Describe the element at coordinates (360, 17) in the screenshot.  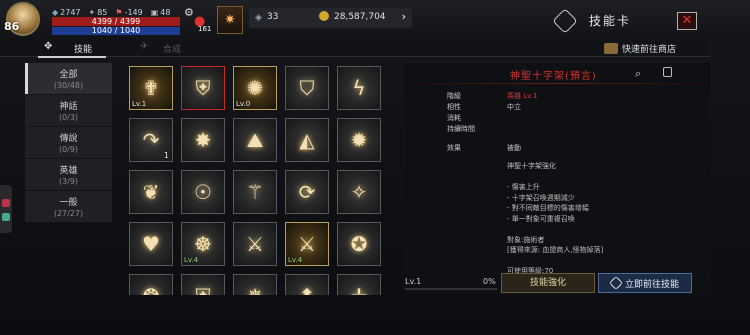
I see `gold-value: 28,587,704` at that location.